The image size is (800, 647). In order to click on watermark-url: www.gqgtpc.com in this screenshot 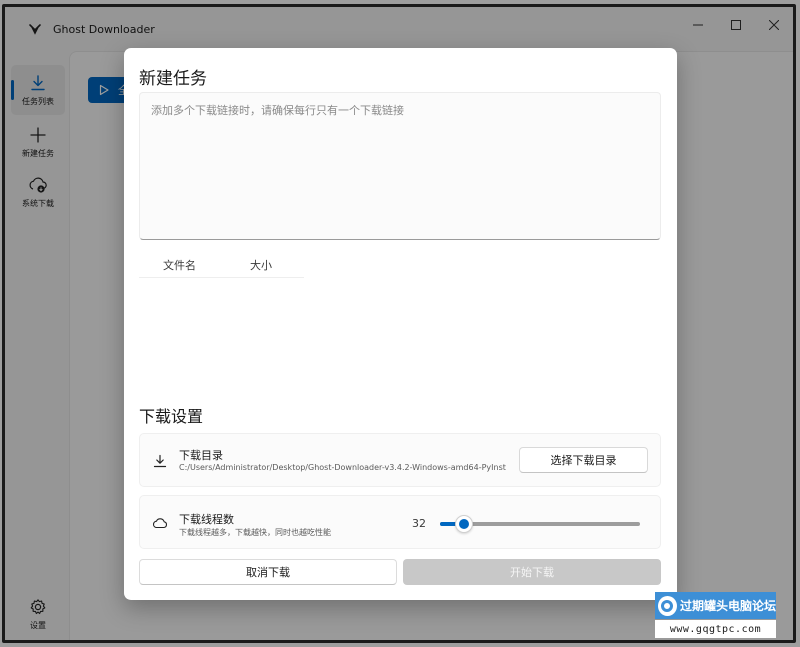, I will do `click(715, 629)`.